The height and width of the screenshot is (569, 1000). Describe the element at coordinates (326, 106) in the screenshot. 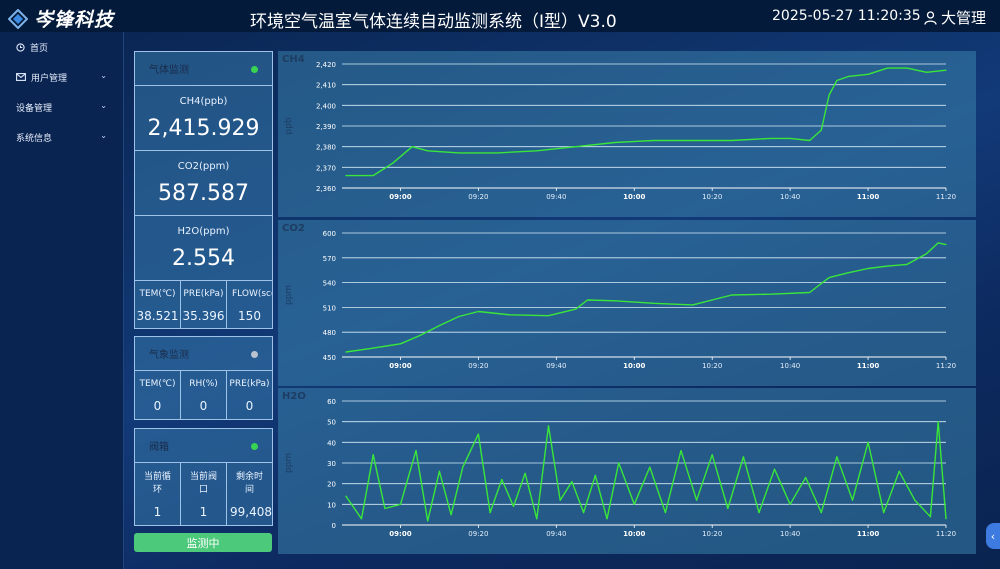

I see `y-tick-label: 2,400` at that location.